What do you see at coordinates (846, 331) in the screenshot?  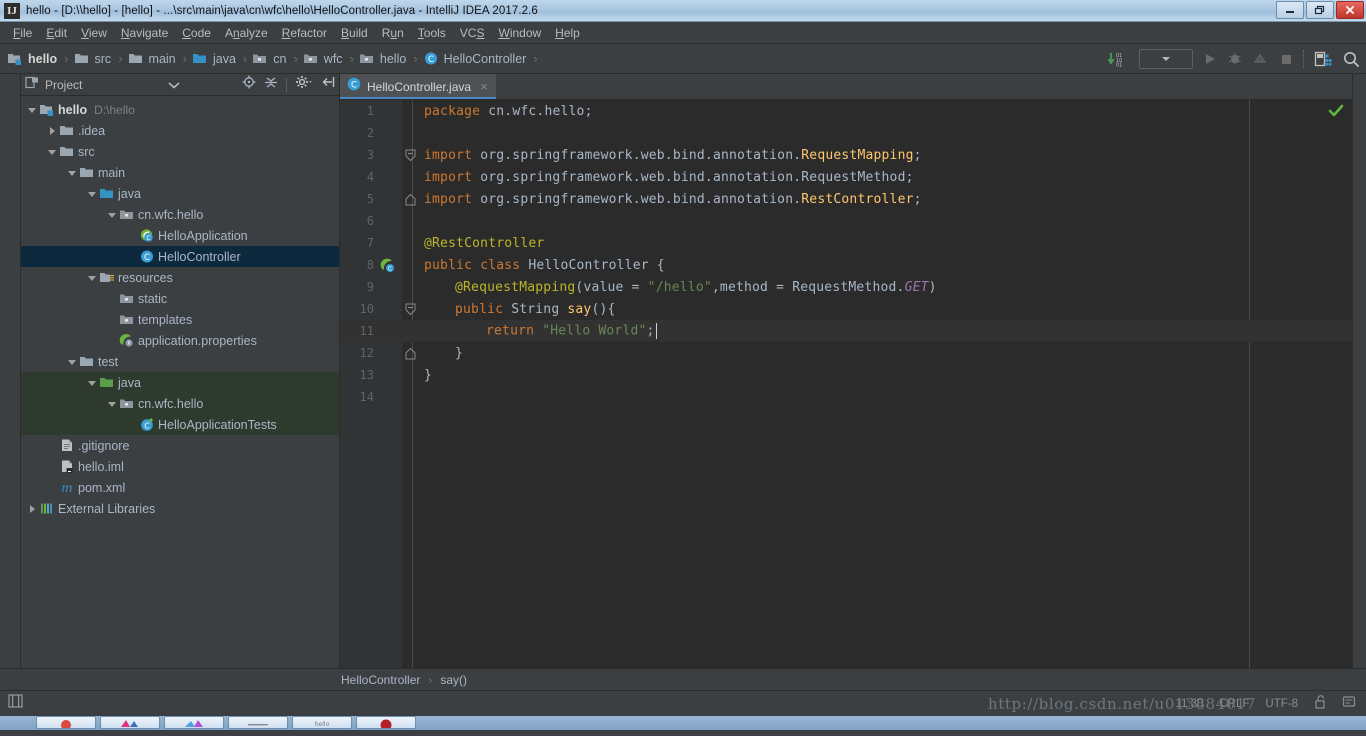 I see `code-line: 11 return "Hello World";` at bounding box center [846, 331].